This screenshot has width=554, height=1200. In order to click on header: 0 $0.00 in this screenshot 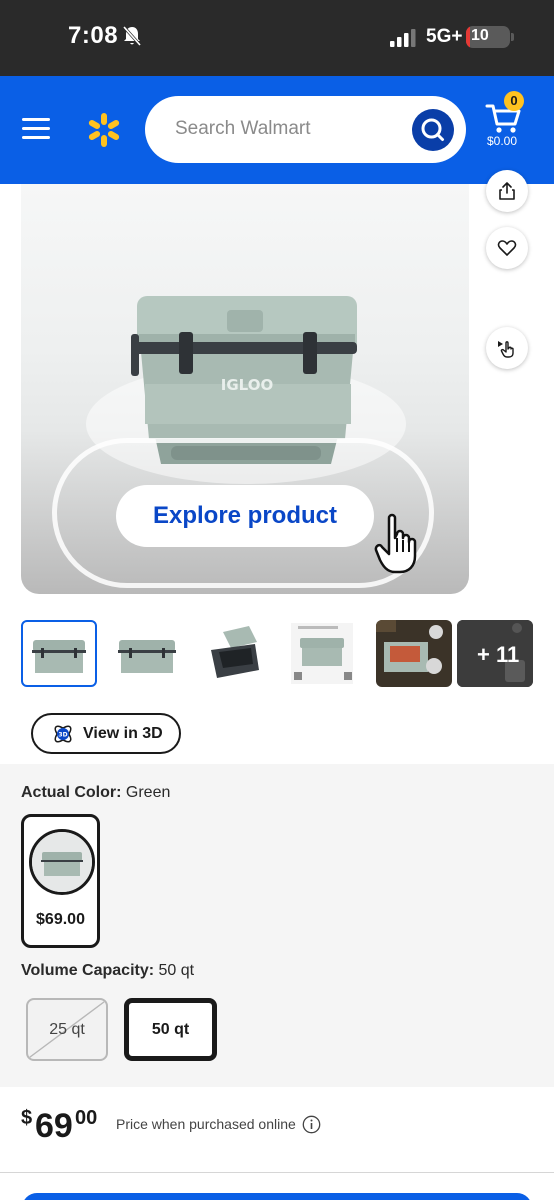, I will do `click(277, 130)`.